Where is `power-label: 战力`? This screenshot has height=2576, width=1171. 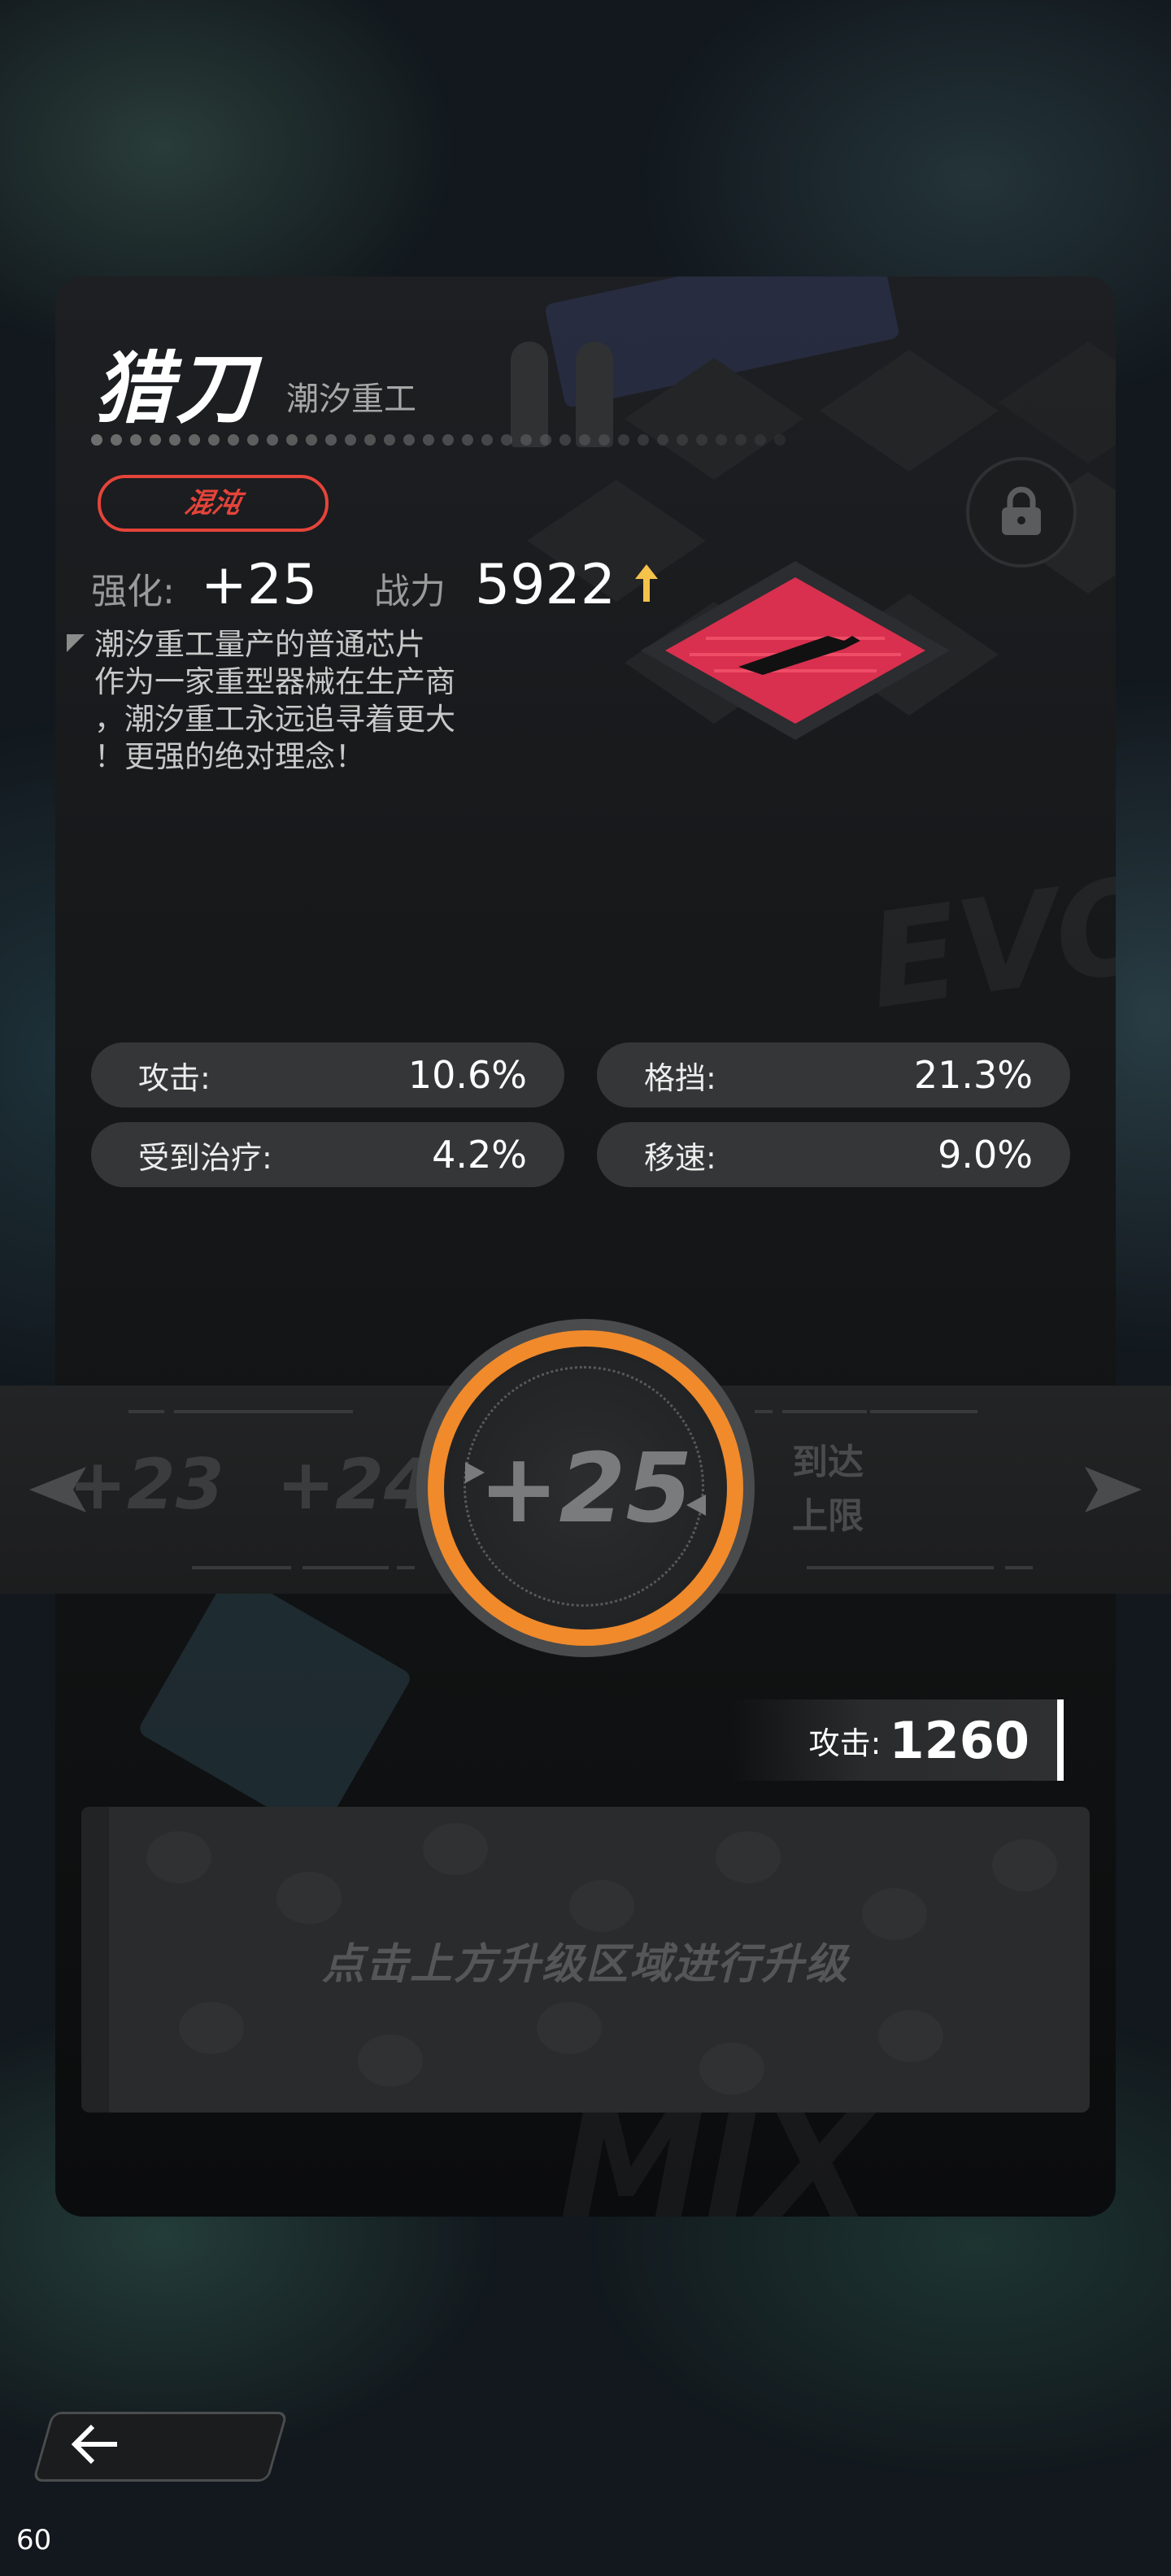
power-label: 战力 is located at coordinates (410, 592).